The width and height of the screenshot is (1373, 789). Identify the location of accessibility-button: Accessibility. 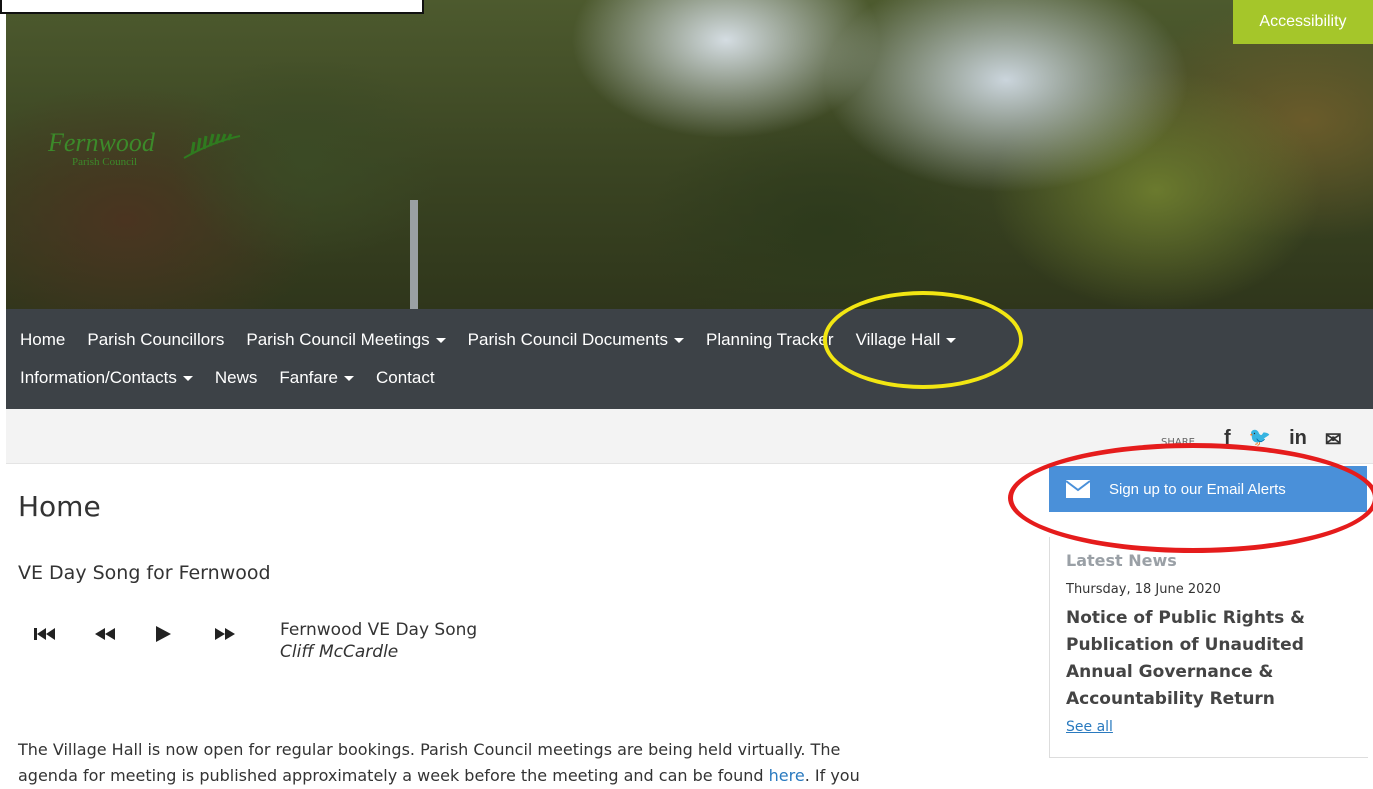
(1303, 22).